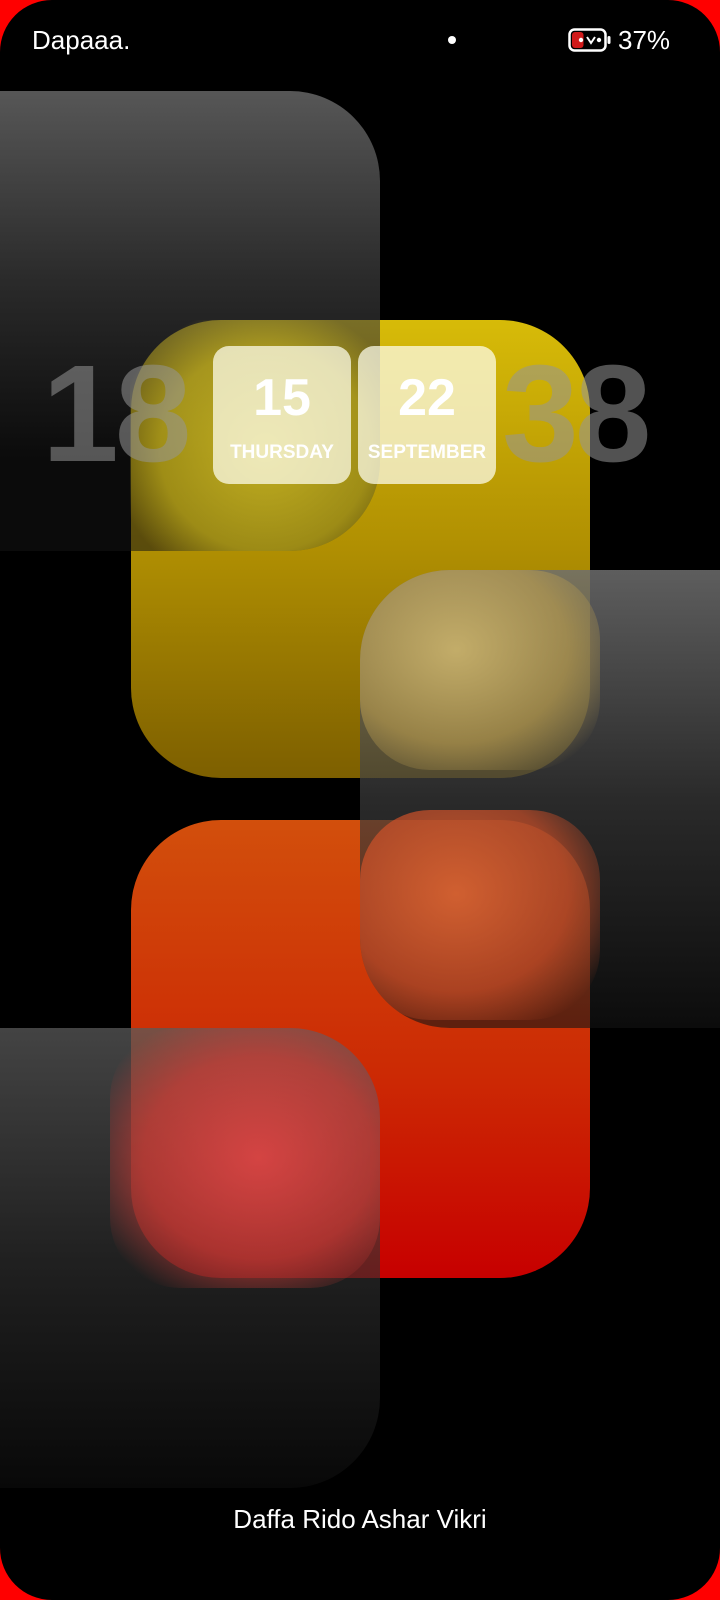 The width and height of the screenshot is (720, 1600). What do you see at coordinates (452, 40) in the screenshot?
I see `dot-icon` at bounding box center [452, 40].